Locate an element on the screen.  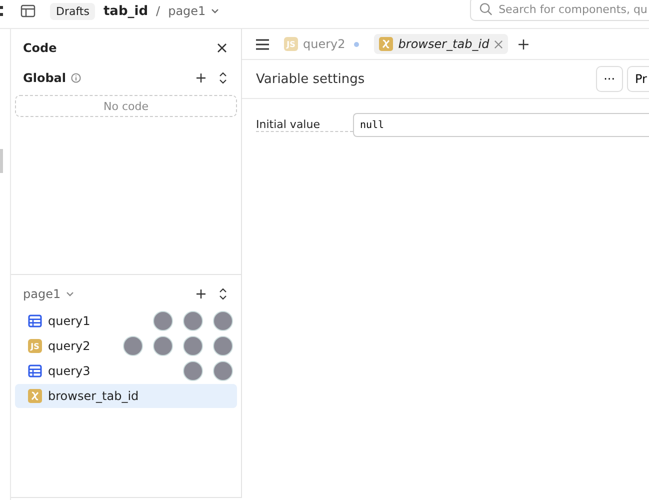
page-section-selector: page1 is located at coordinates (49, 294).